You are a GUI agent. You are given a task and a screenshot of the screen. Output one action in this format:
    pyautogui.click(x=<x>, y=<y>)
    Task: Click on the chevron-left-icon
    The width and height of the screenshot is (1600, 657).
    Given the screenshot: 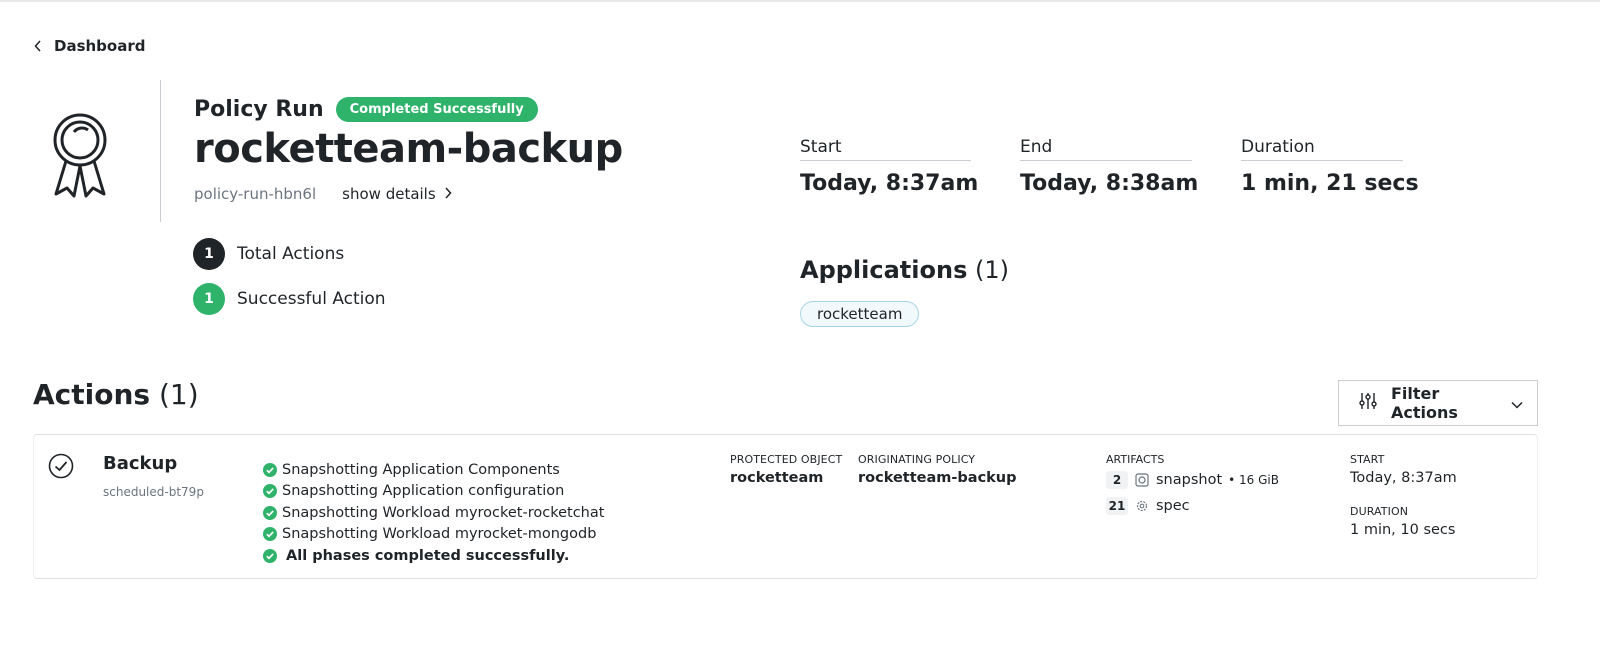 What is the action you would take?
    pyautogui.click(x=40, y=46)
    